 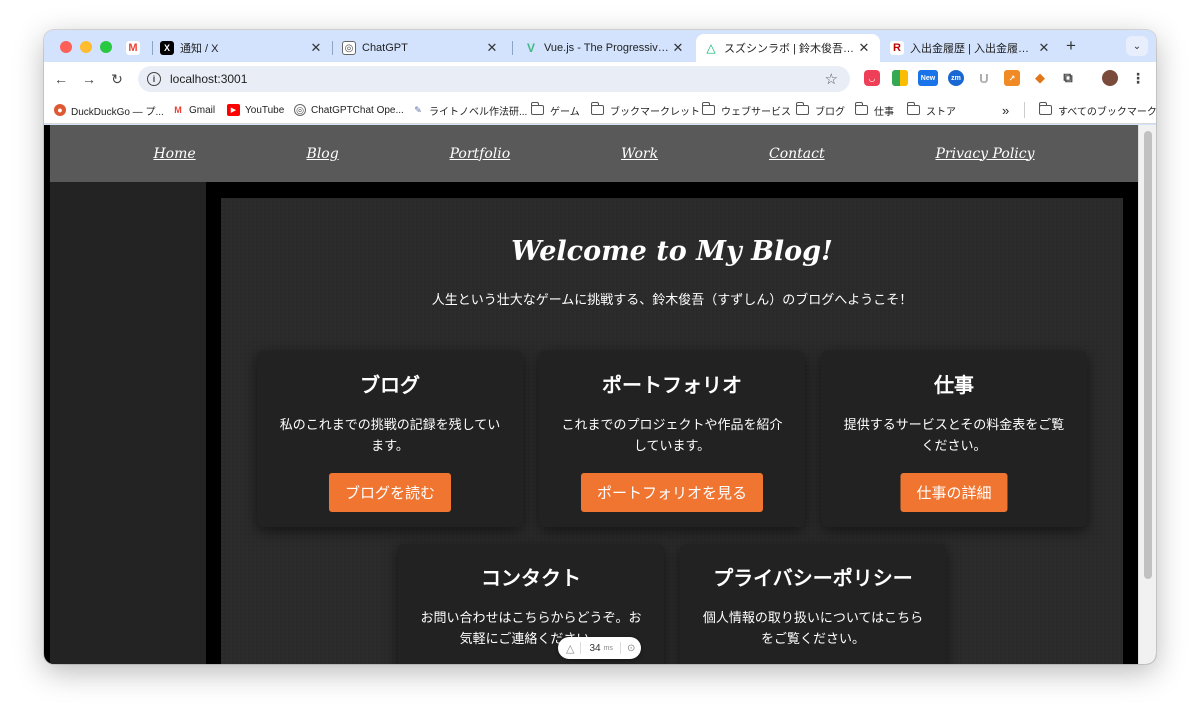 I want to click on tab-rakuten-history: R 入出金履歴 | 入出金履歴 | 入出金 ✕, so click(x=971, y=48).